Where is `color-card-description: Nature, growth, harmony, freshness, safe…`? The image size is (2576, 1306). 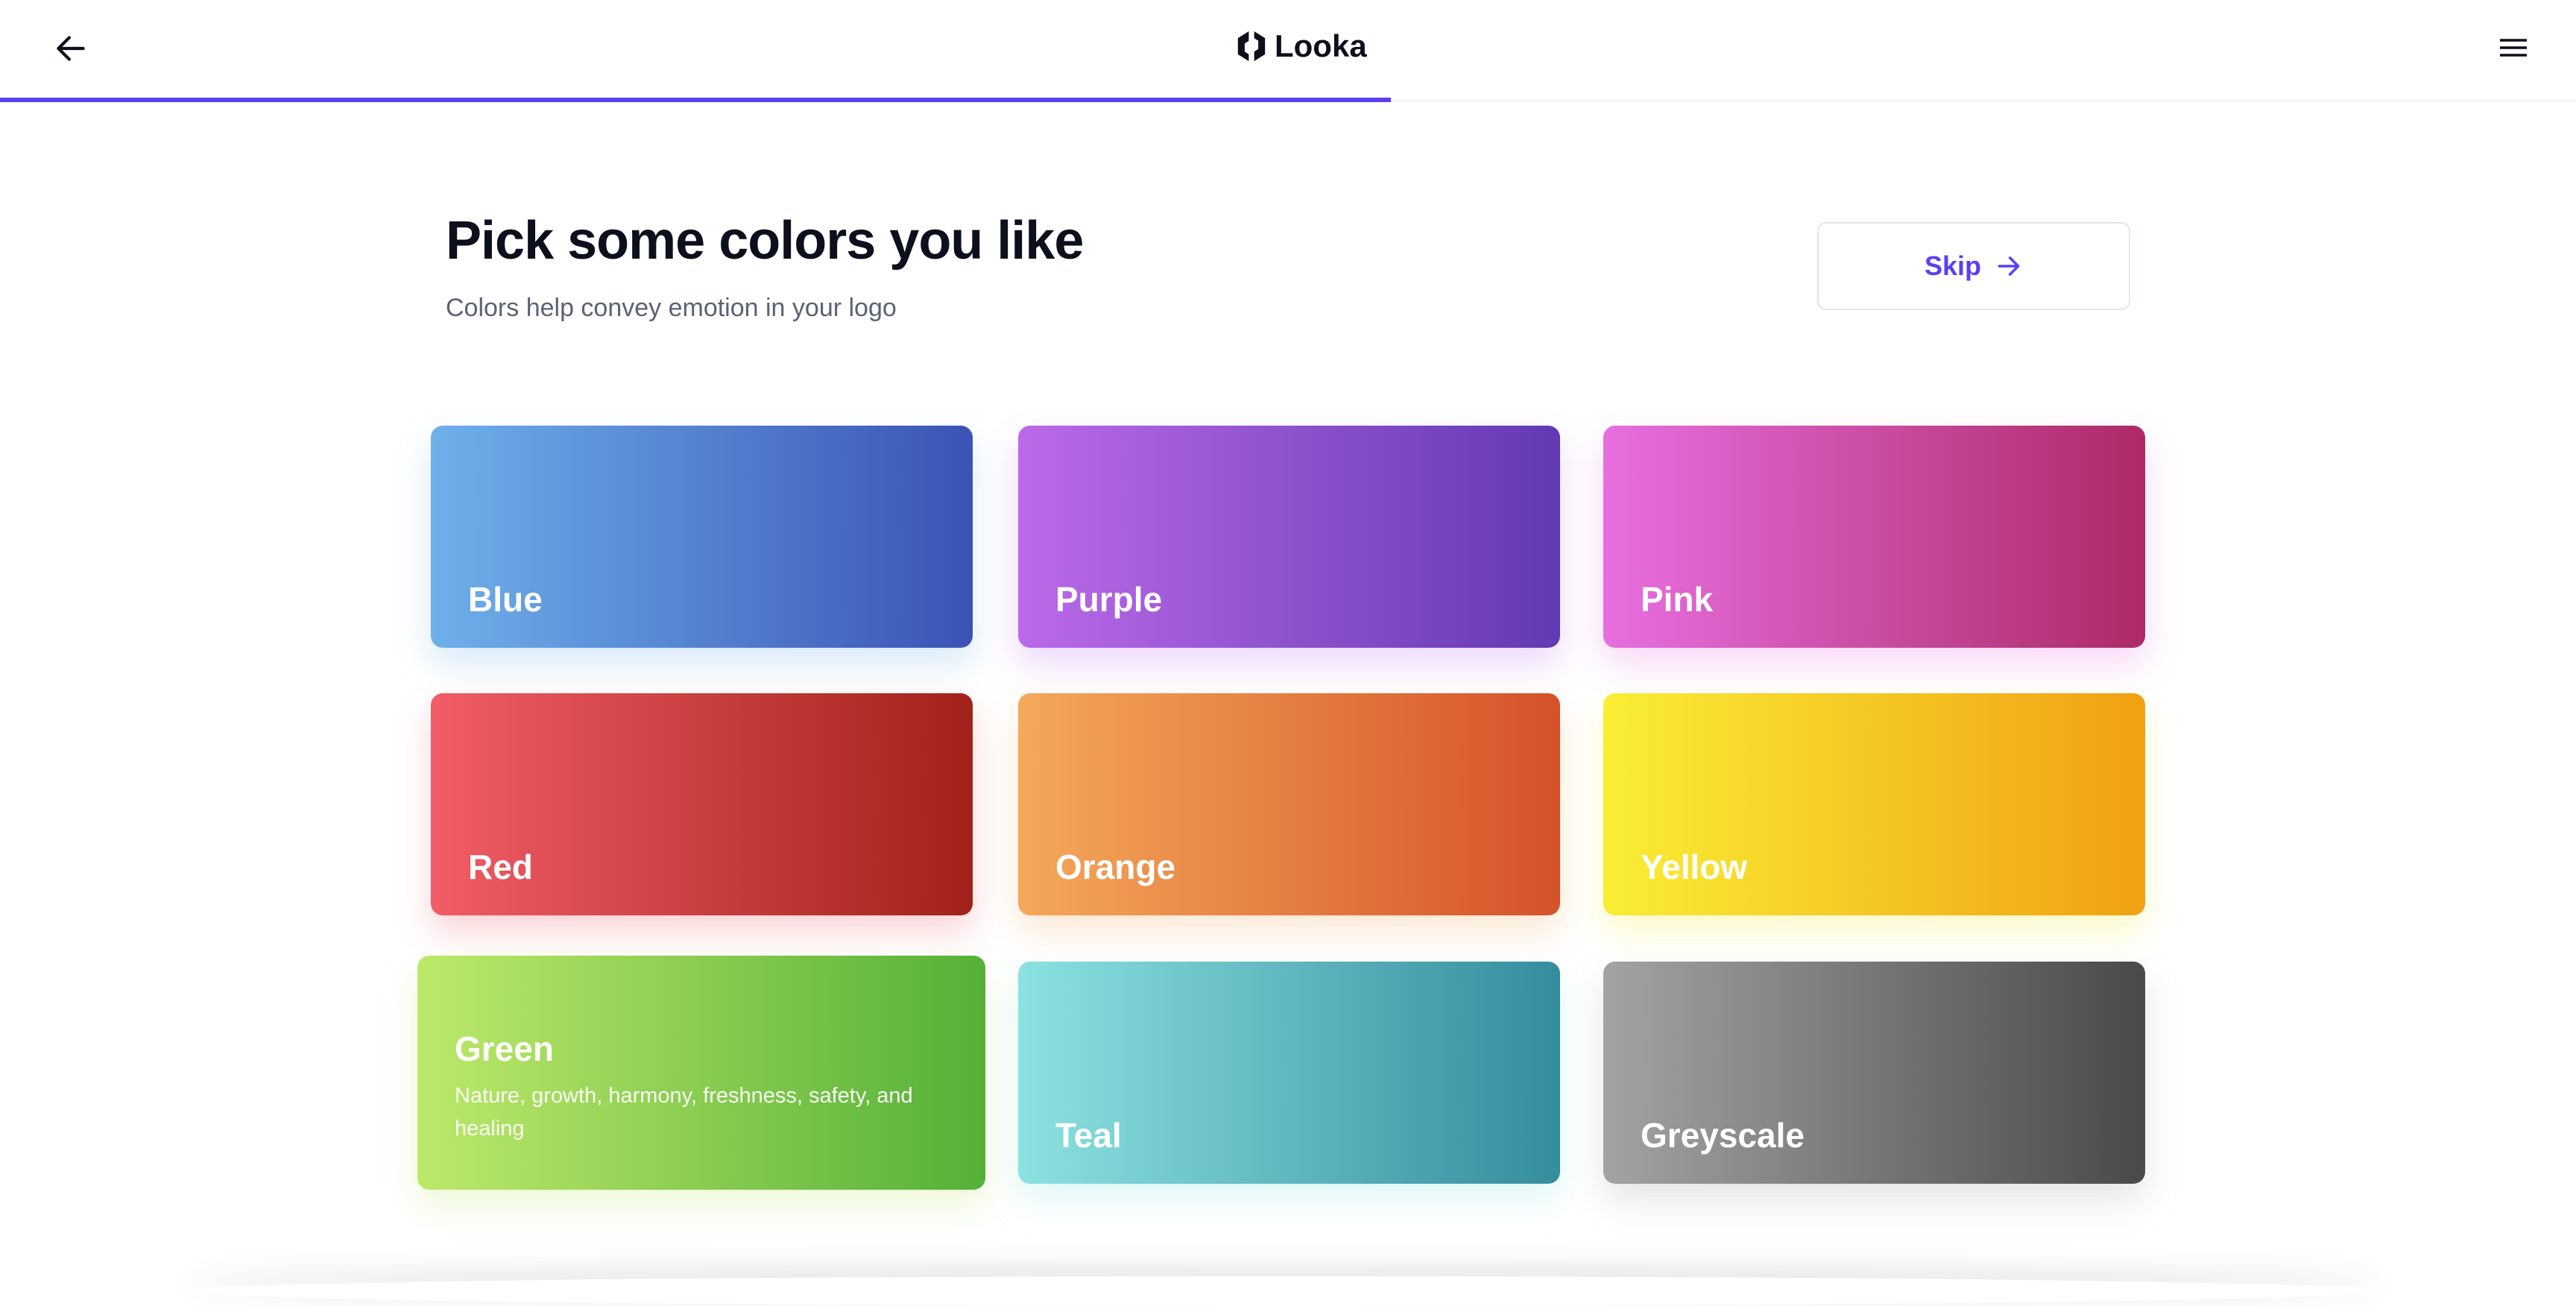 color-card-description: Nature, growth, harmony, freshness, safe… is located at coordinates (684, 1112).